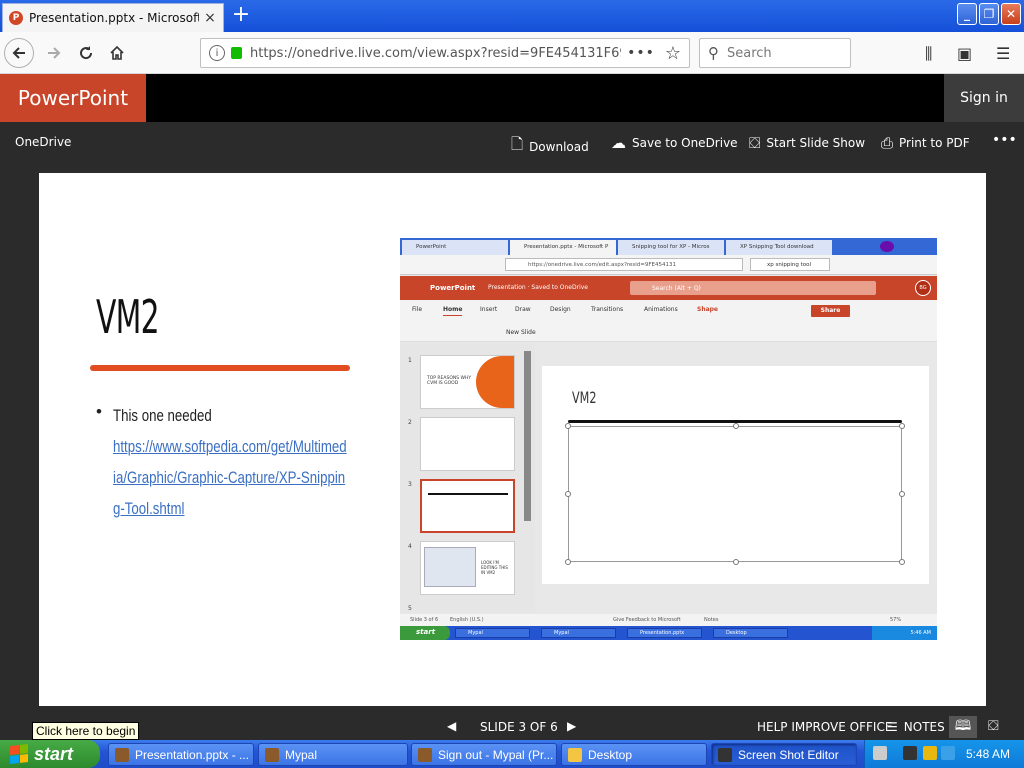  I want to click on bookmark-star-icon: ☆, so click(673, 53).